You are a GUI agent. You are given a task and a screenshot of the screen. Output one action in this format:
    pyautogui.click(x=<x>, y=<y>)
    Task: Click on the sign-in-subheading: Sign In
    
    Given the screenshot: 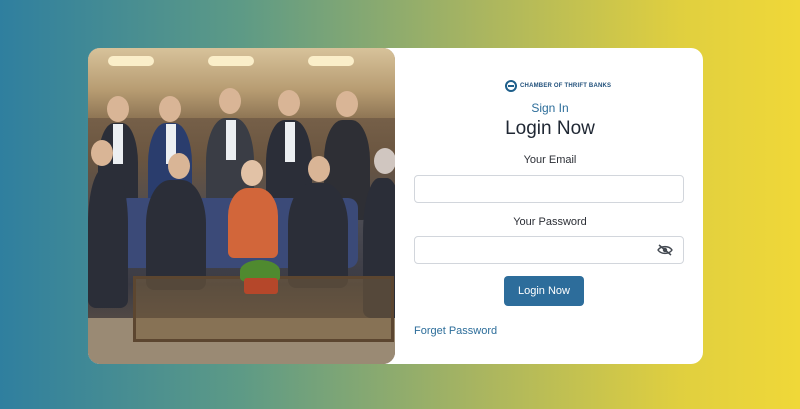 What is the action you would take?
    pyautogui.click(x=550, y=108)
    